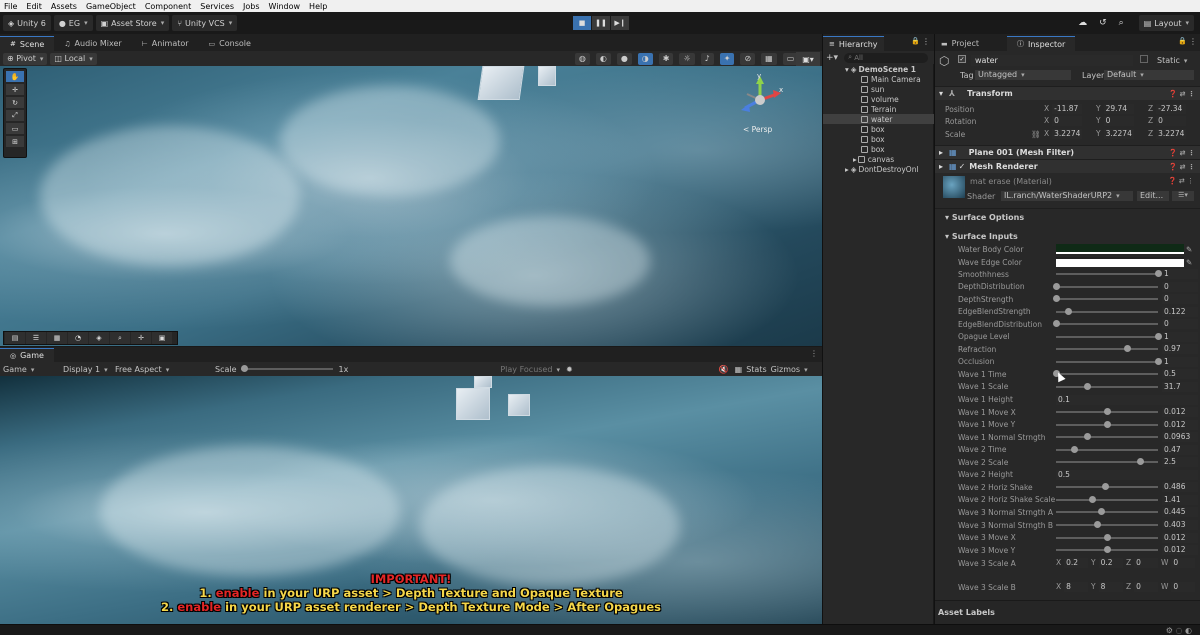  Describe the element at coordinates (530, 369) in the screenshot. I see `play-focused-dropdown: Play Focused` at that location.